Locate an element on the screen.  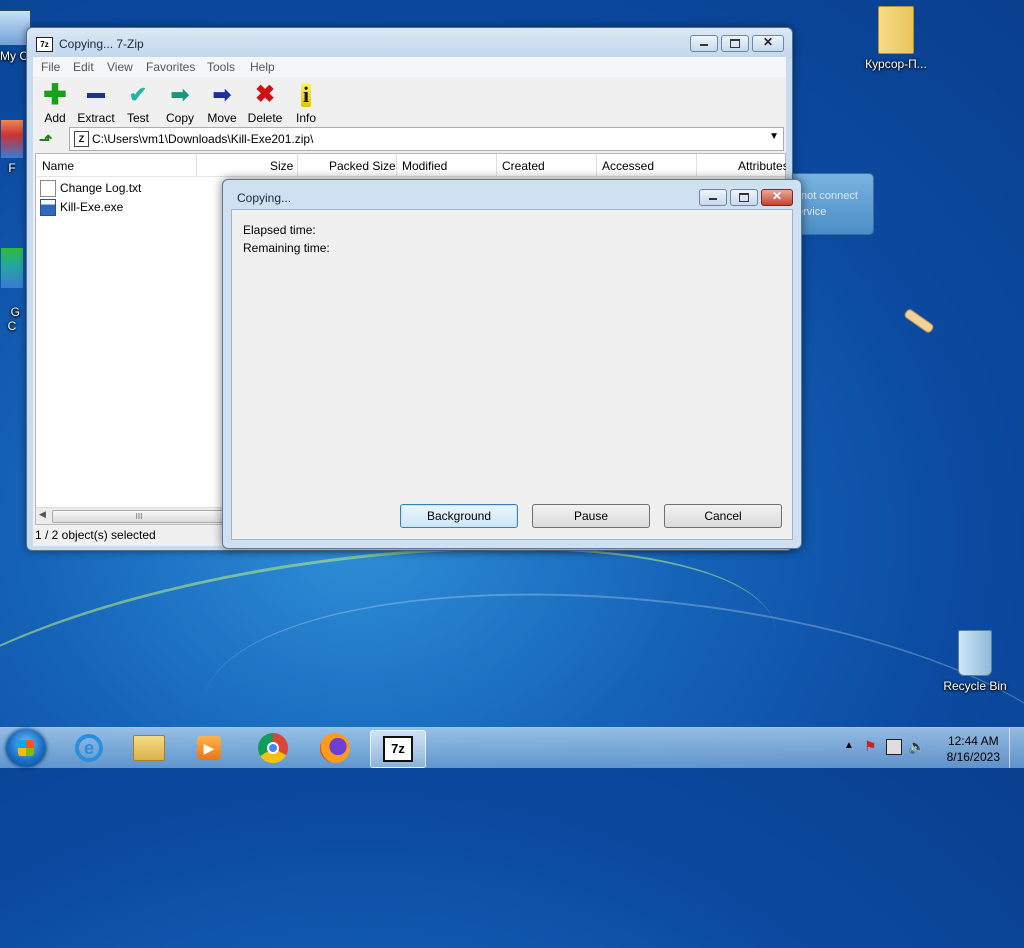
remaining-time-label: Remaining time: is located at coordinates (286, 248).